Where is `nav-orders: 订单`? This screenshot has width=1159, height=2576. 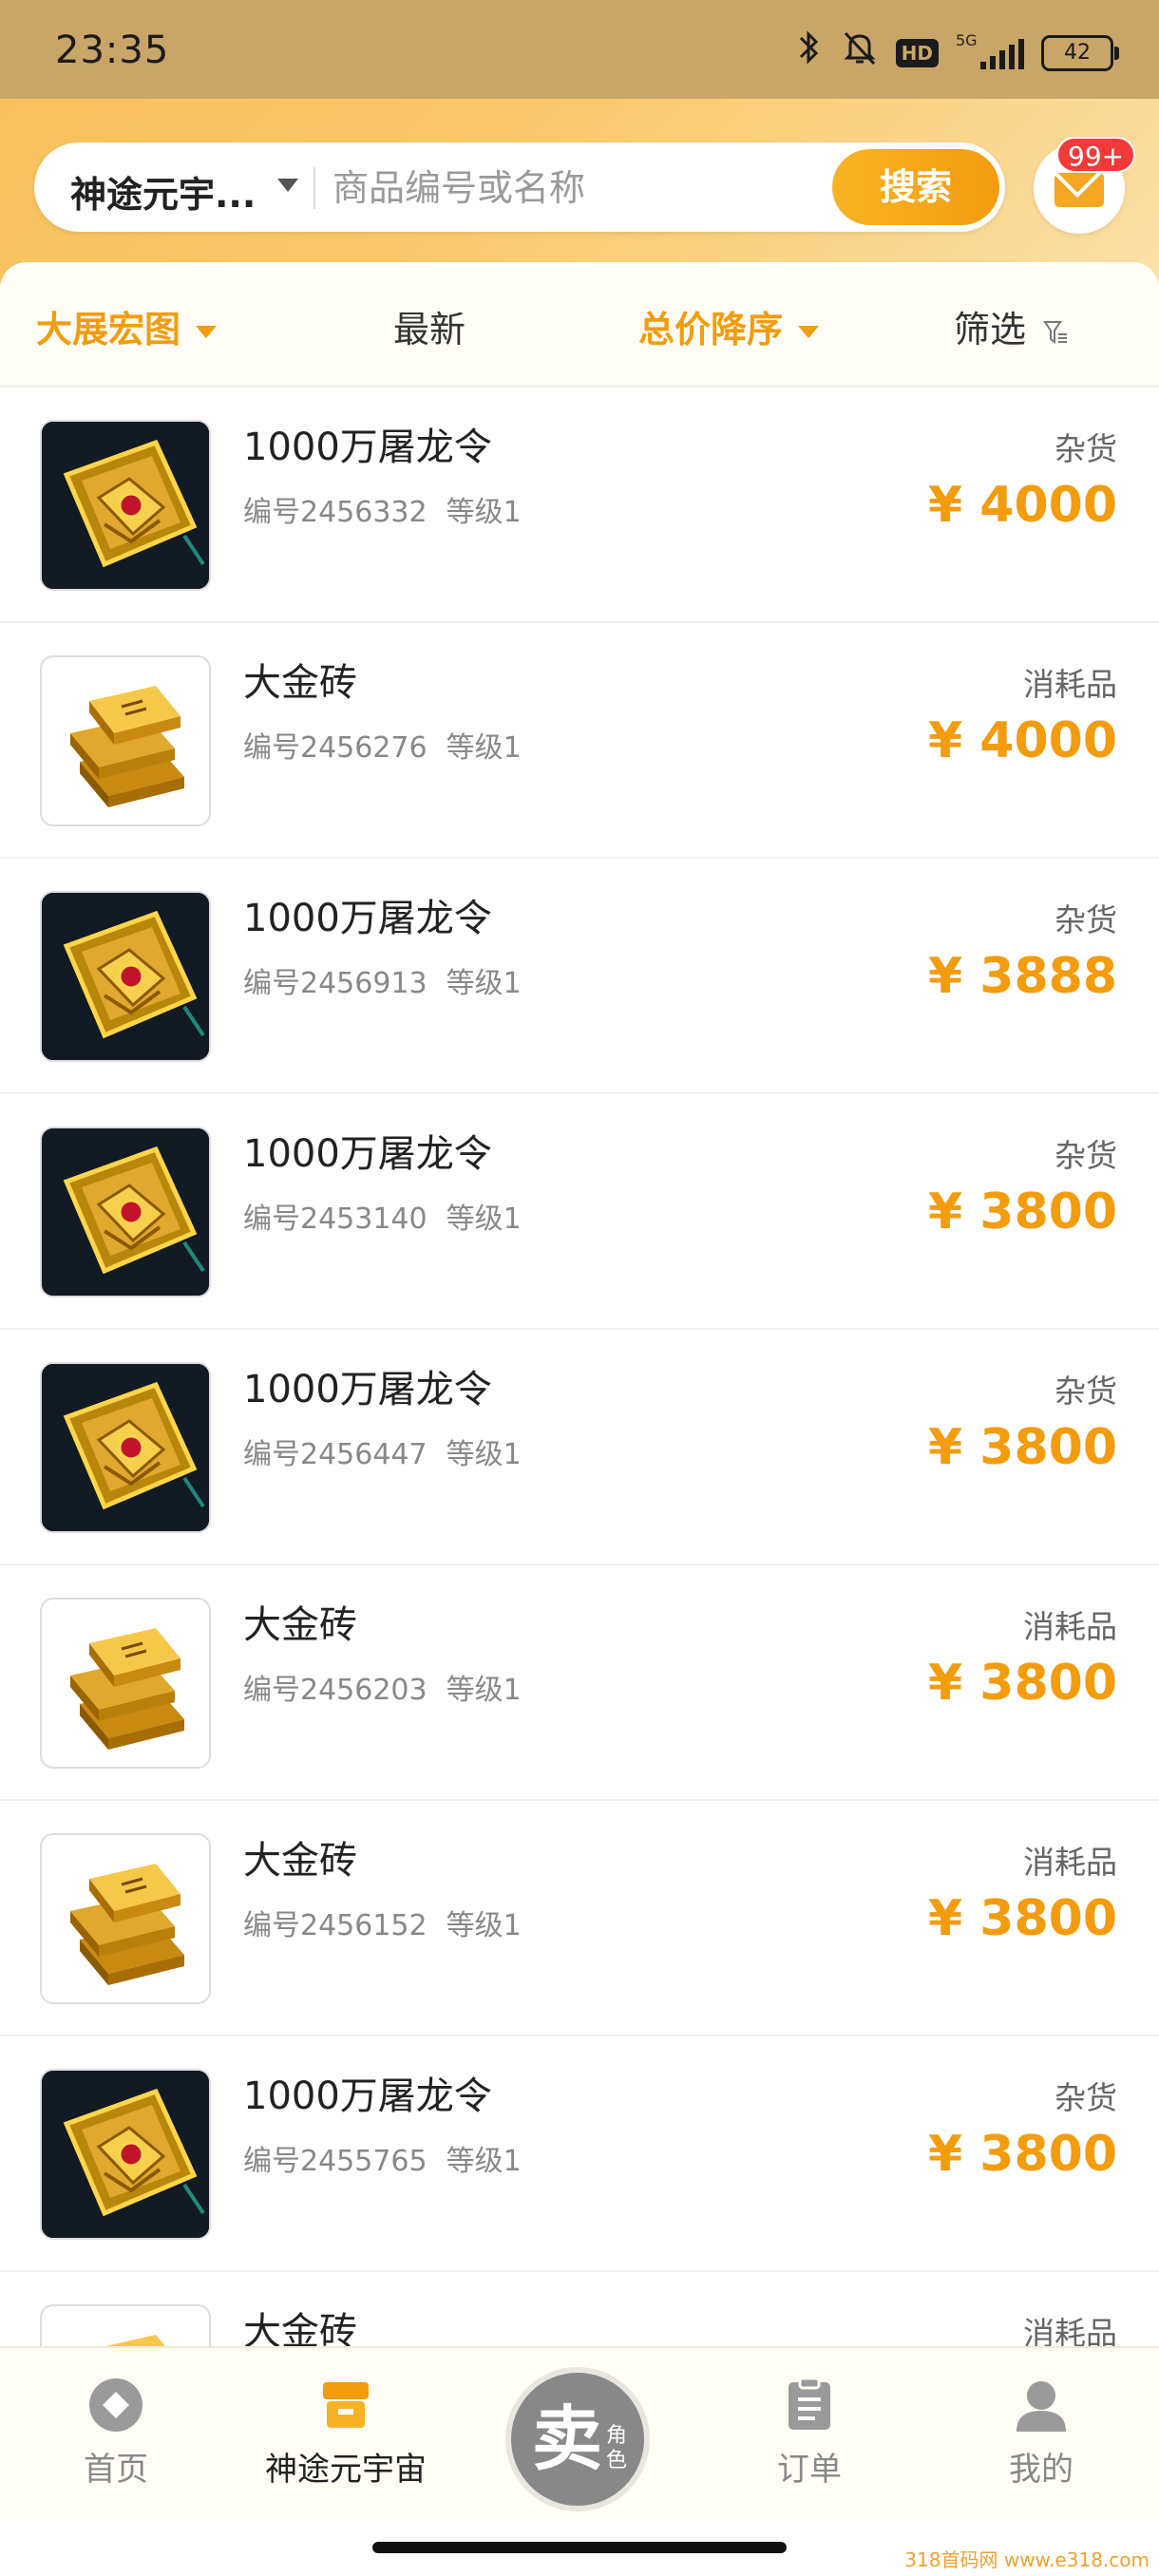
nav-orders: 订单 is located at coordinates (809, 2433).